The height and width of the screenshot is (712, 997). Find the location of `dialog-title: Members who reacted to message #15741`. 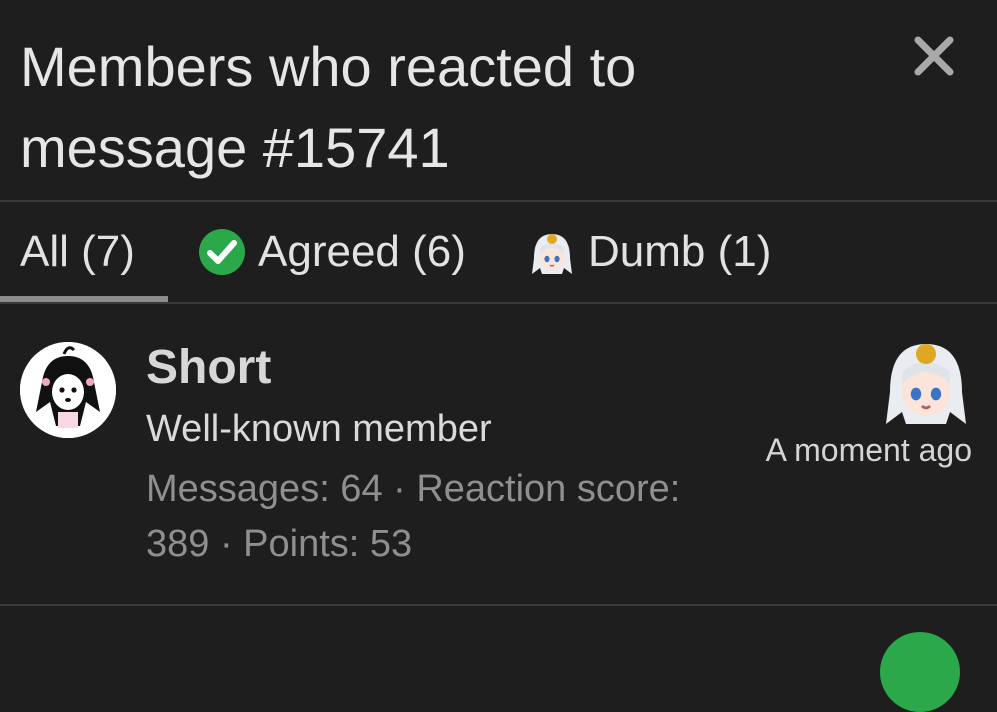

dialog-title: Members who reacted to message #15741 is located at coordinates (328, 107).